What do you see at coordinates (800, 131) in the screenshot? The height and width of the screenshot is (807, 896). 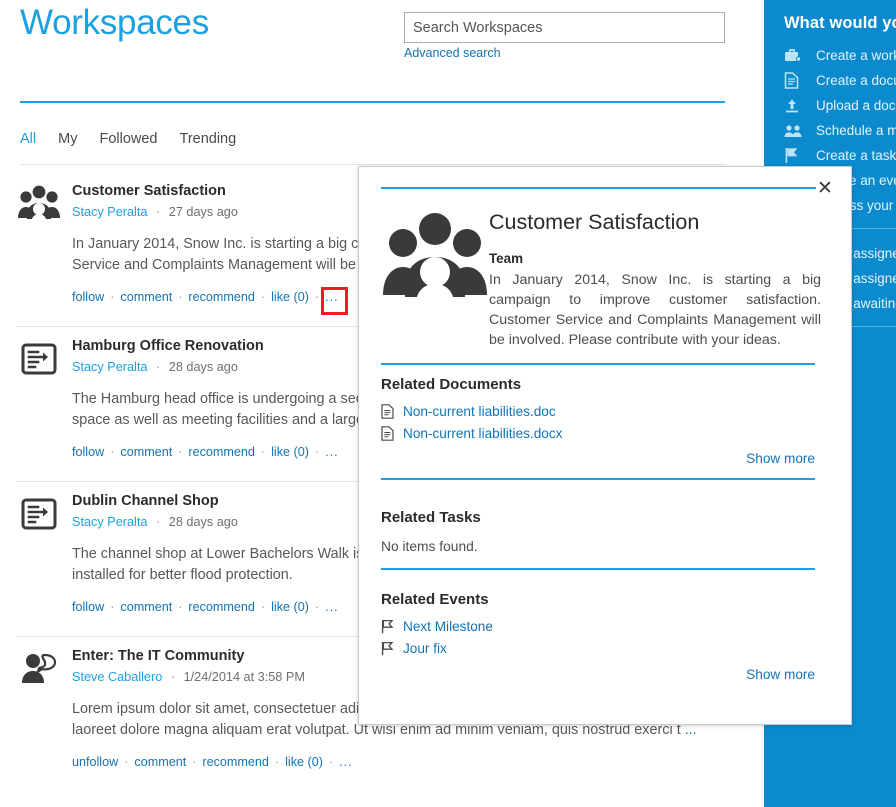 I see `people-icon` at bounding box center [800, 131].